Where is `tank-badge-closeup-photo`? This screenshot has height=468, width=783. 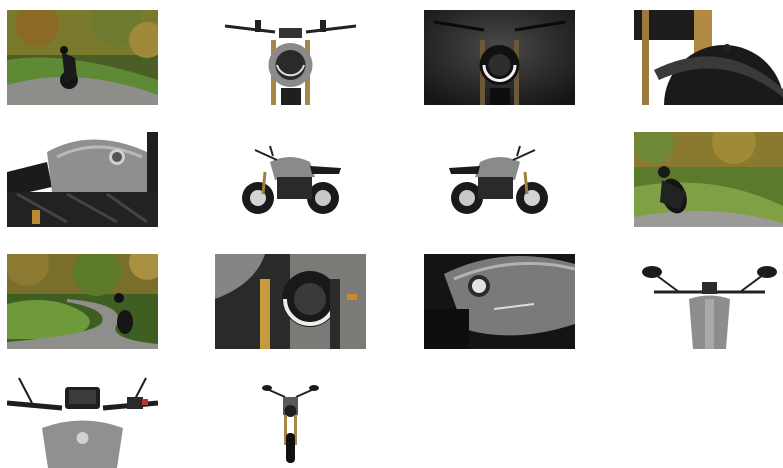
tank-badge-closeup-photo is located at coordinates (499, 301).